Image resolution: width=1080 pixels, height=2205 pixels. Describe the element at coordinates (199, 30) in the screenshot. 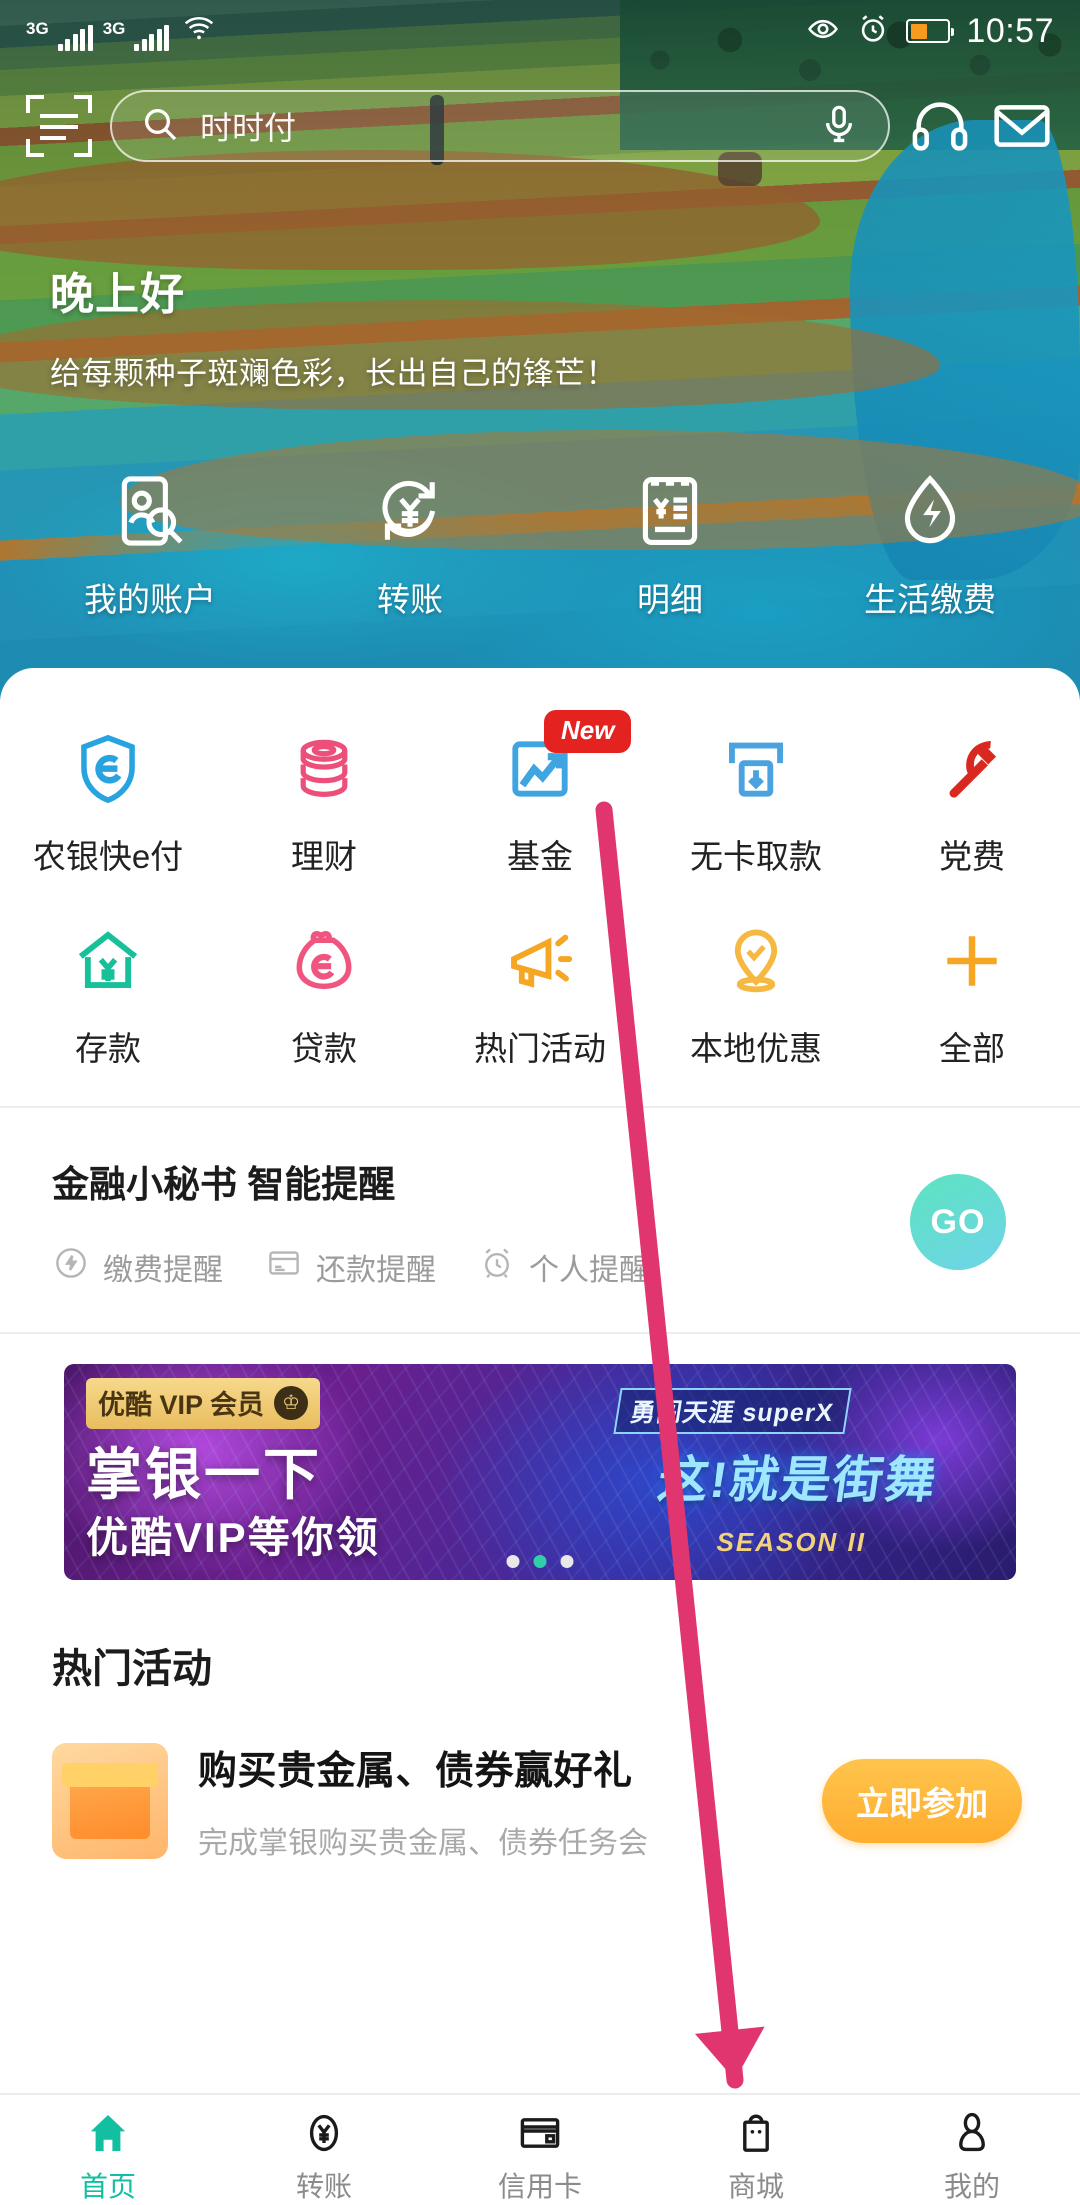

I see `wifi-icon` at that location.